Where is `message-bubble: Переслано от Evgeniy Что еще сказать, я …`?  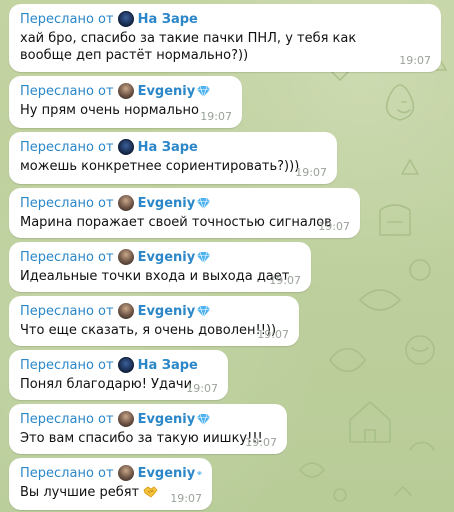
message-bubble: Переслано от Evgeniy Что еще сказать, я … is located at coordinates (154, 321).